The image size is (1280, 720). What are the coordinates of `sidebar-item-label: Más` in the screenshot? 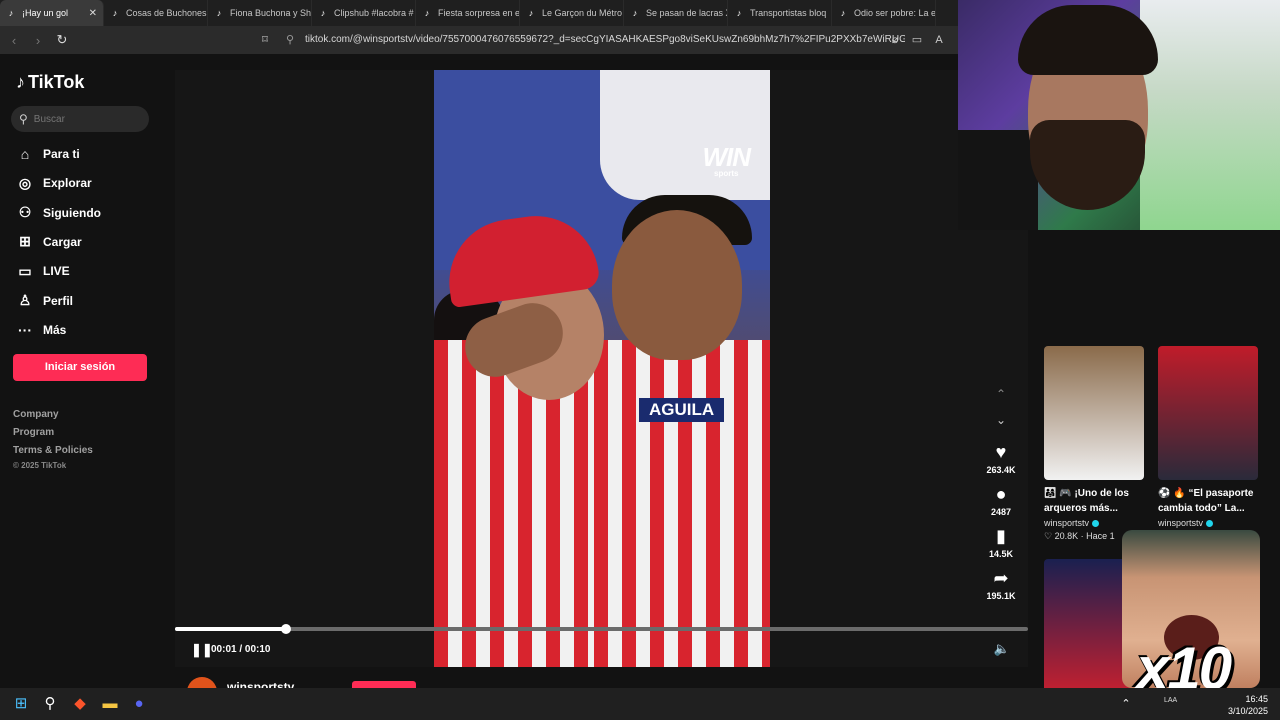 It's located at (55, 329).